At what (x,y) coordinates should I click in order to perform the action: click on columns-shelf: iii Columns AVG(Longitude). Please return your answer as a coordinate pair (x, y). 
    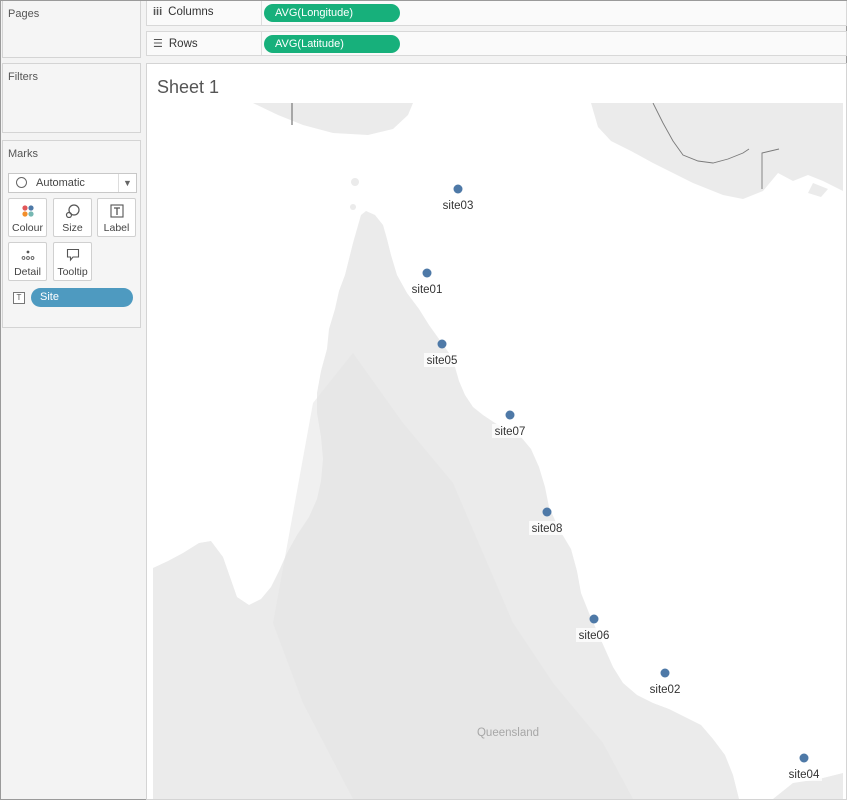
    Looking at the image, I should click on (496, 13).